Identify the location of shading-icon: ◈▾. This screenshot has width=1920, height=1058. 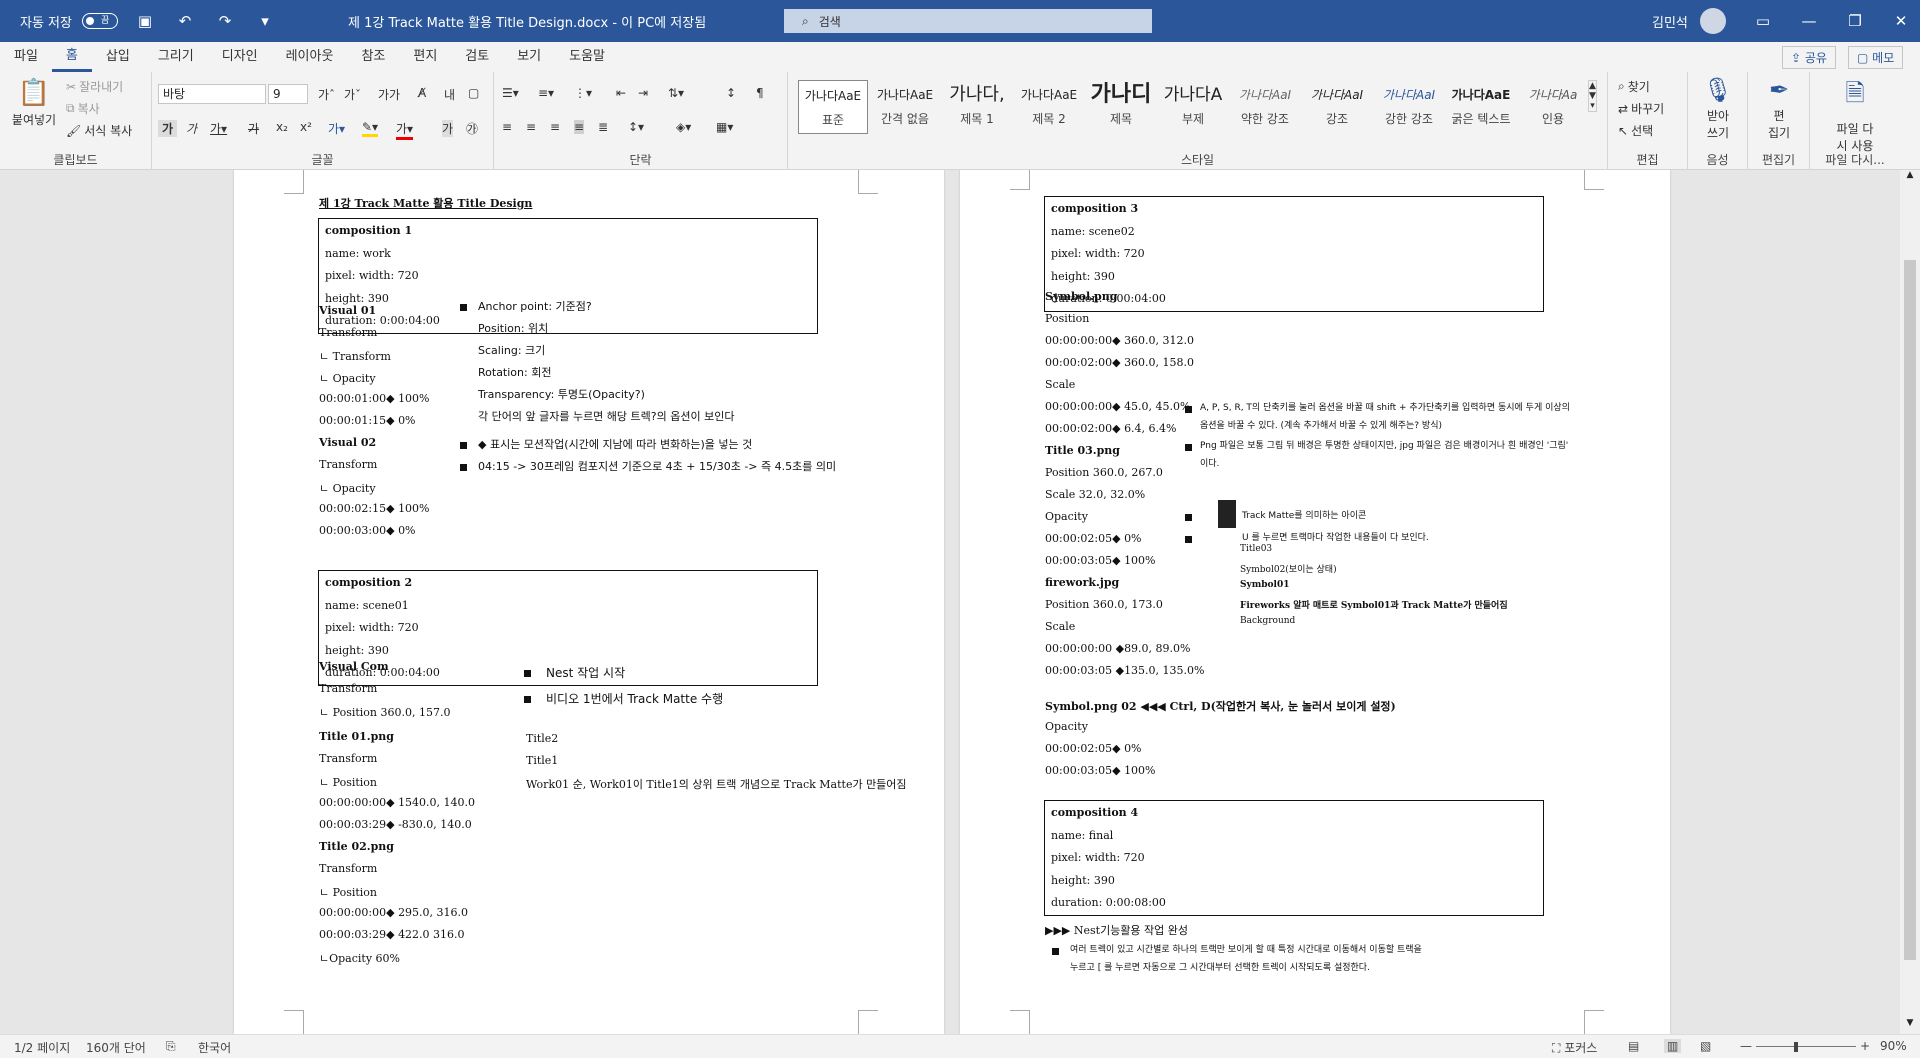
(683, 127).